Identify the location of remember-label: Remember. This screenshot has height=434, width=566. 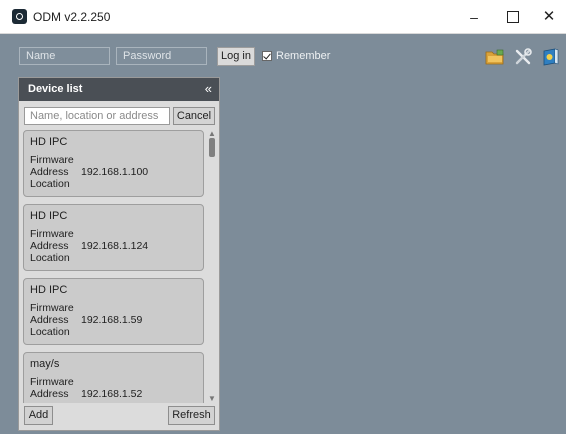
(303, 56).